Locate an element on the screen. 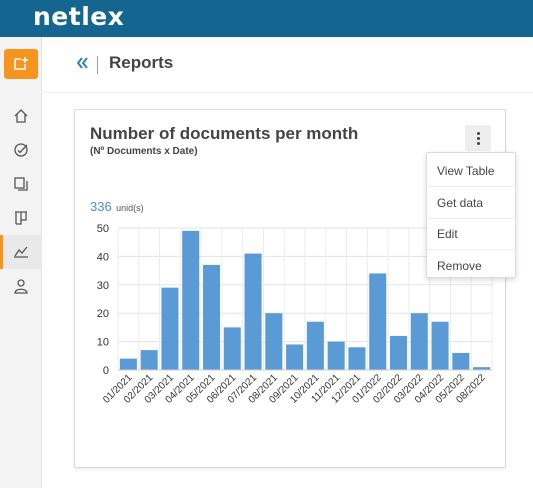 Image resolution: width=533 pixels, height=488 pixels. y-tick-label: 40 is located at coordinates (103, 257).